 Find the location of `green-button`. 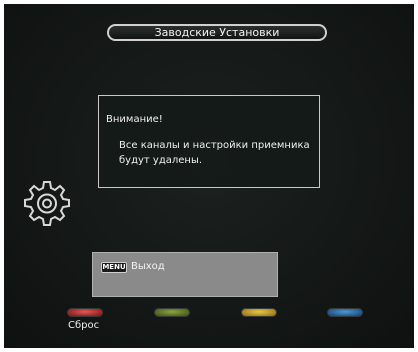

green-button is located at coordinates (172, 312).